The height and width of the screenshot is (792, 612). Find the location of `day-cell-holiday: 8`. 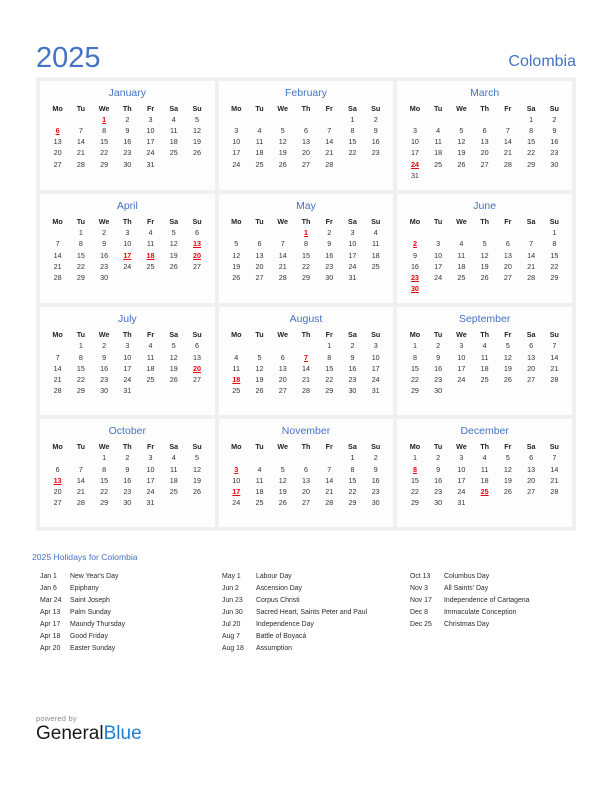

day-cell-holiday: 8 is located at coordinates (414, 469).